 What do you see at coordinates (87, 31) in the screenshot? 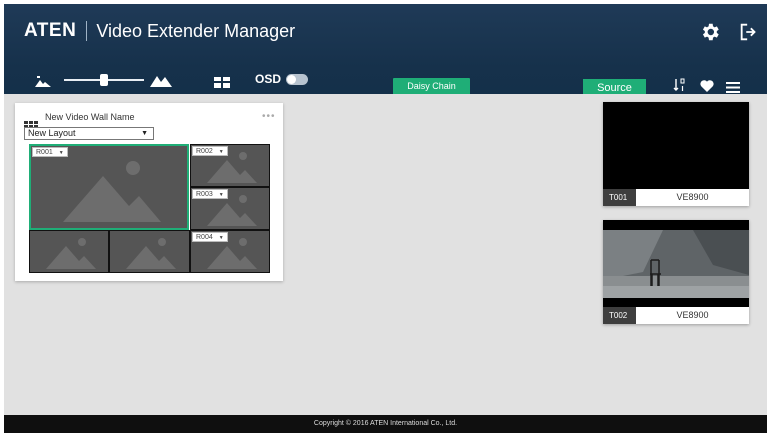
I see `brand-separator` at bounding box center [87, 31].